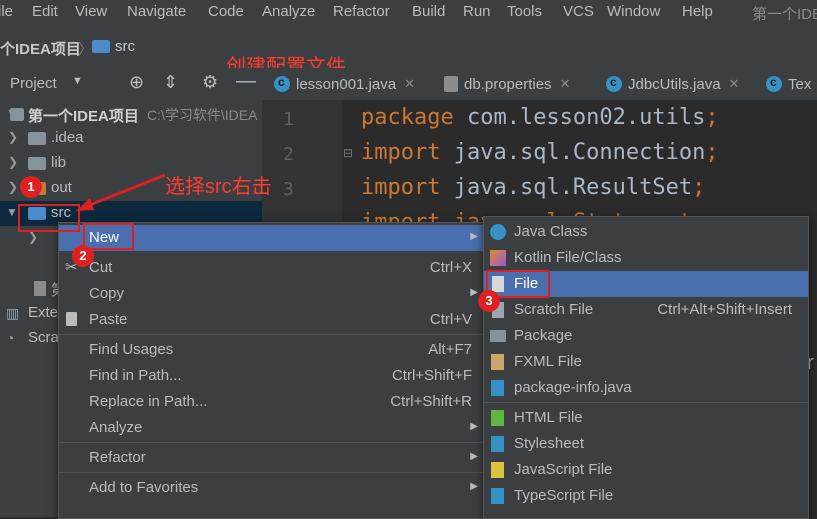 The width and height of the screenshot is (817, 519). Describe the element at coordinates (497, 444) in the screenshot. I see `css-icon` at that location.